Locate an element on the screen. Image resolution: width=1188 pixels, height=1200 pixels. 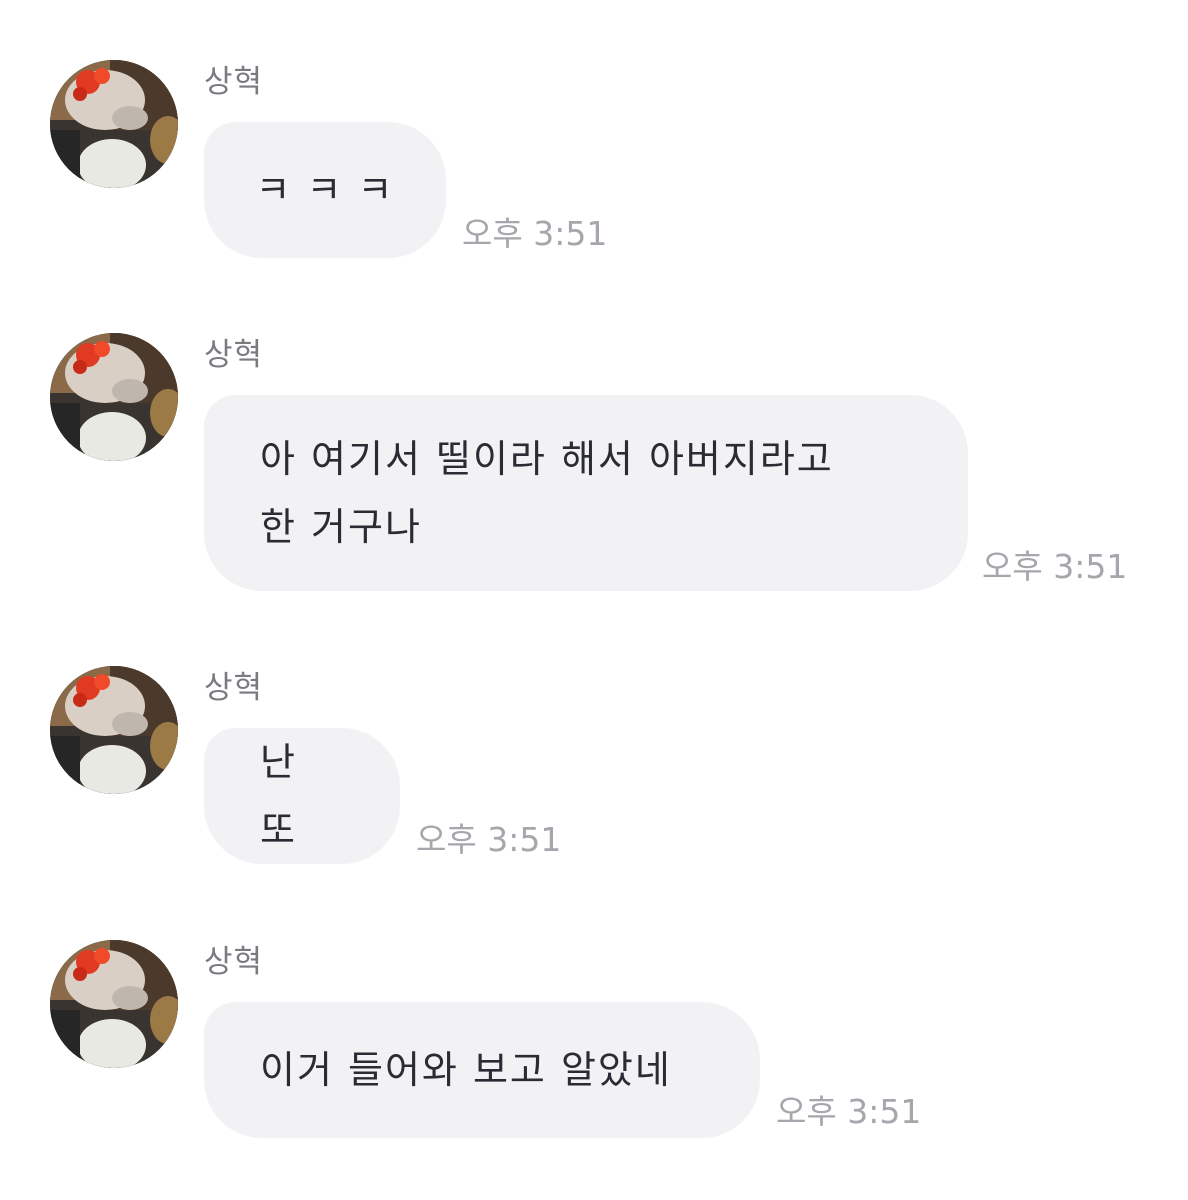
message-bubble: 이거 들어와 보고 알았네 is located at coordinates (482, 1070).